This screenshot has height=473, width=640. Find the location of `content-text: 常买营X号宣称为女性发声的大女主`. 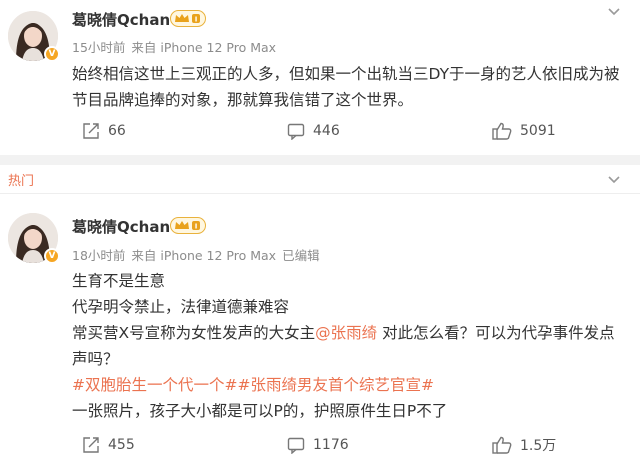

content-text: 常买营X号宣称为女性发声的大女主 is located at coordinates (194, 333).